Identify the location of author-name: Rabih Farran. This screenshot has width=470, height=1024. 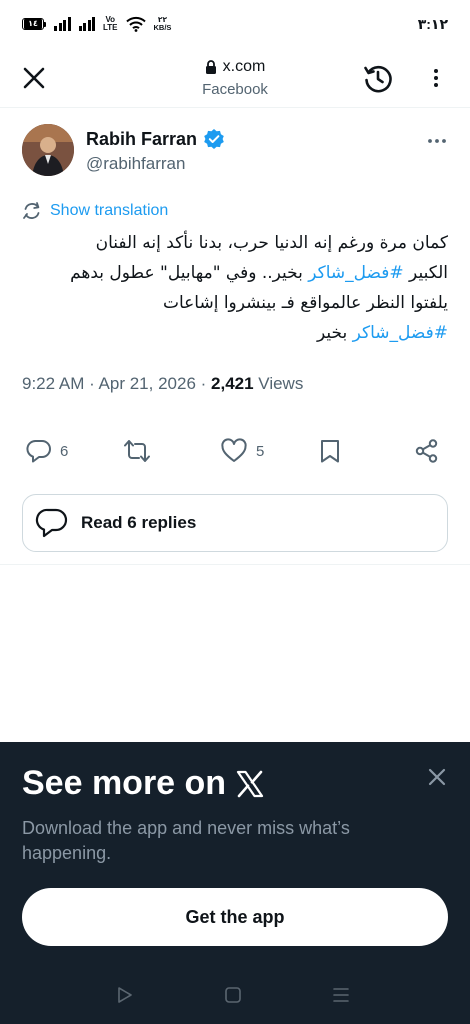
(141, 139).